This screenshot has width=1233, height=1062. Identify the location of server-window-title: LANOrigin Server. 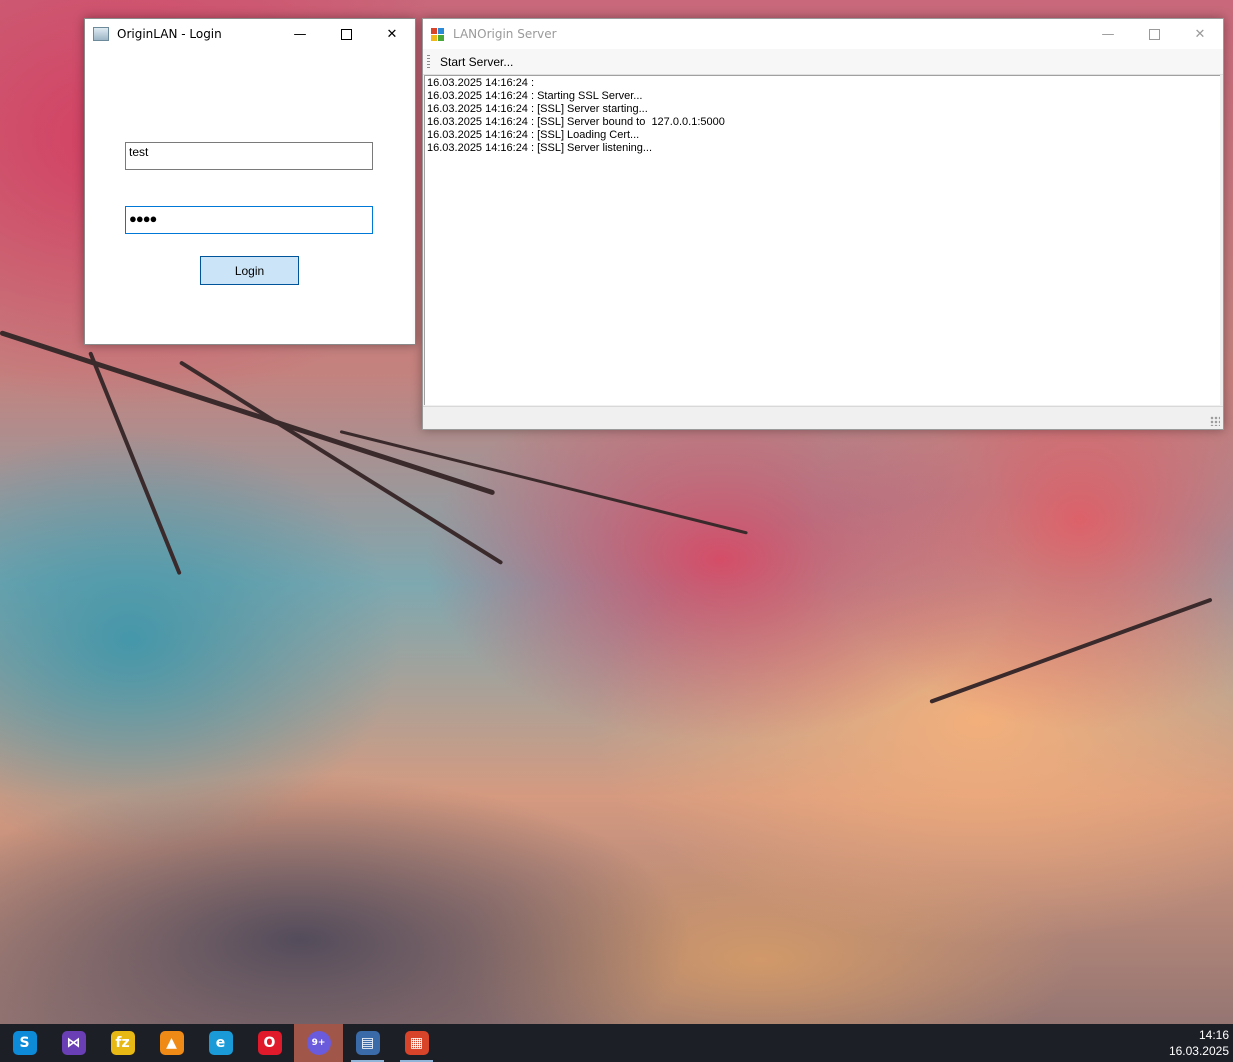
(505, 34).